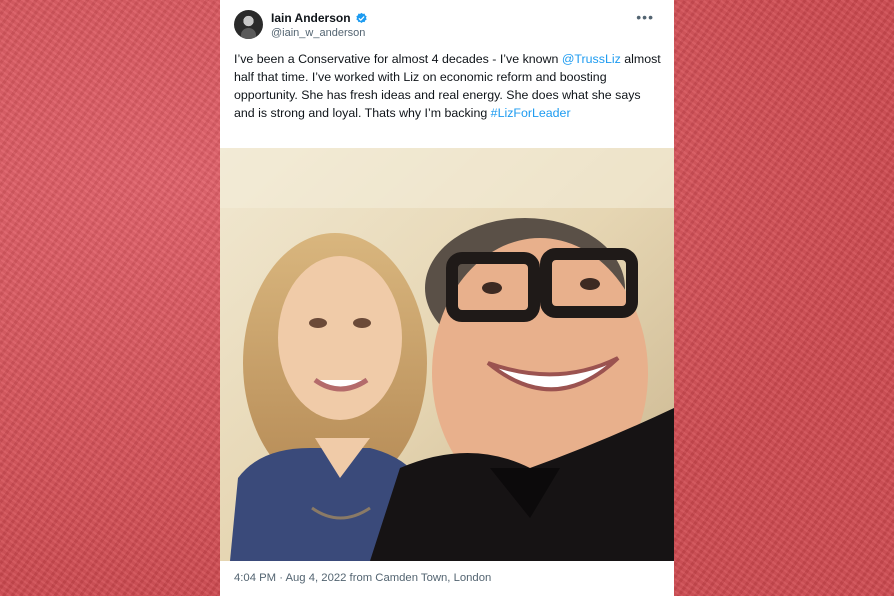  Describe the element at coordinates (447, 26) in the screenshot. I see `tweet-header: Iain Anderson @iain_w_anderson •••` at that location.